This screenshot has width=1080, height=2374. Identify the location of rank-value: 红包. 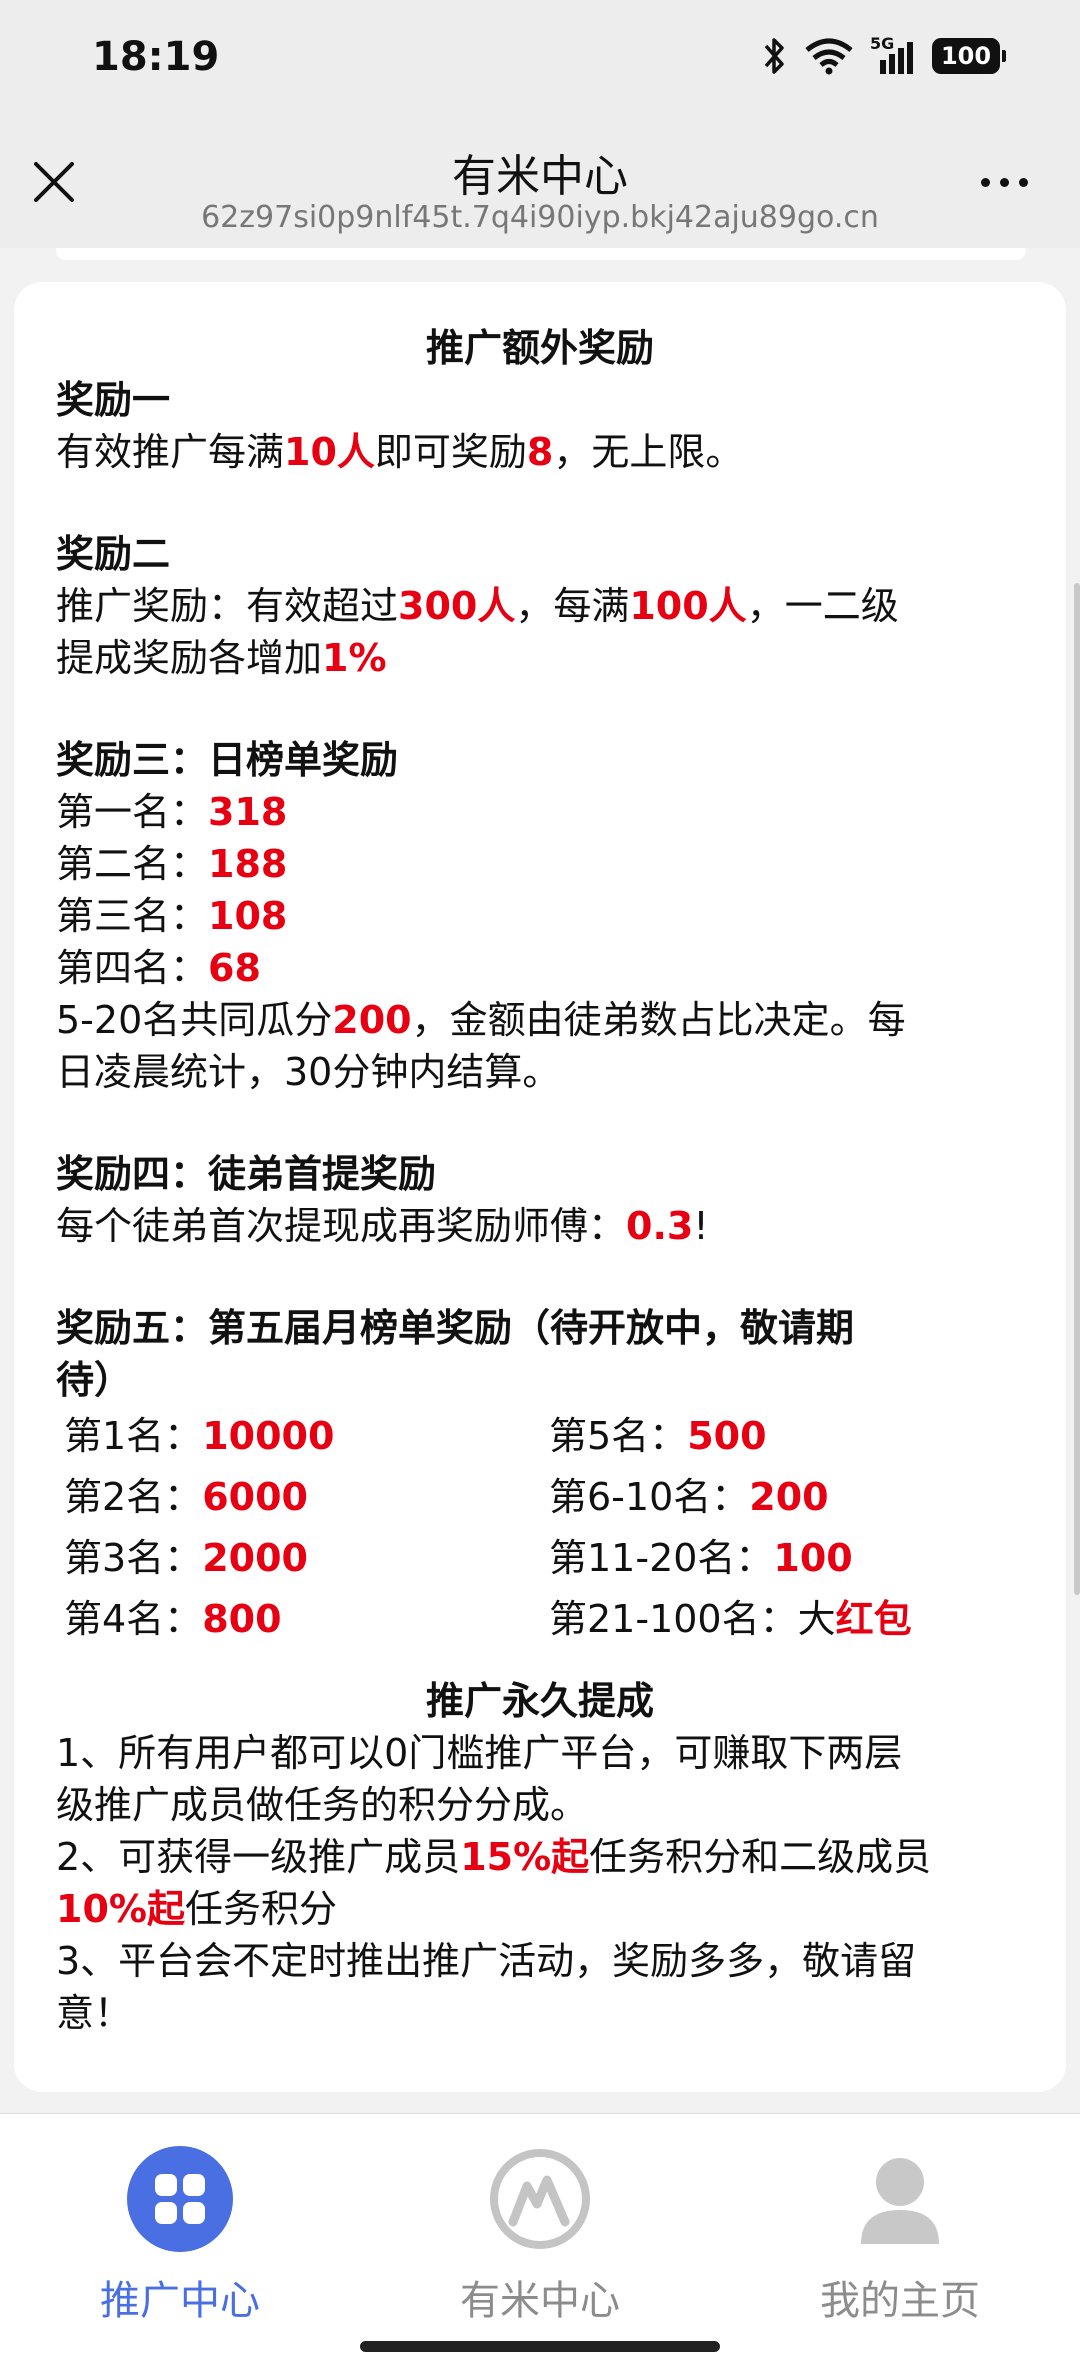
(873, 1619).